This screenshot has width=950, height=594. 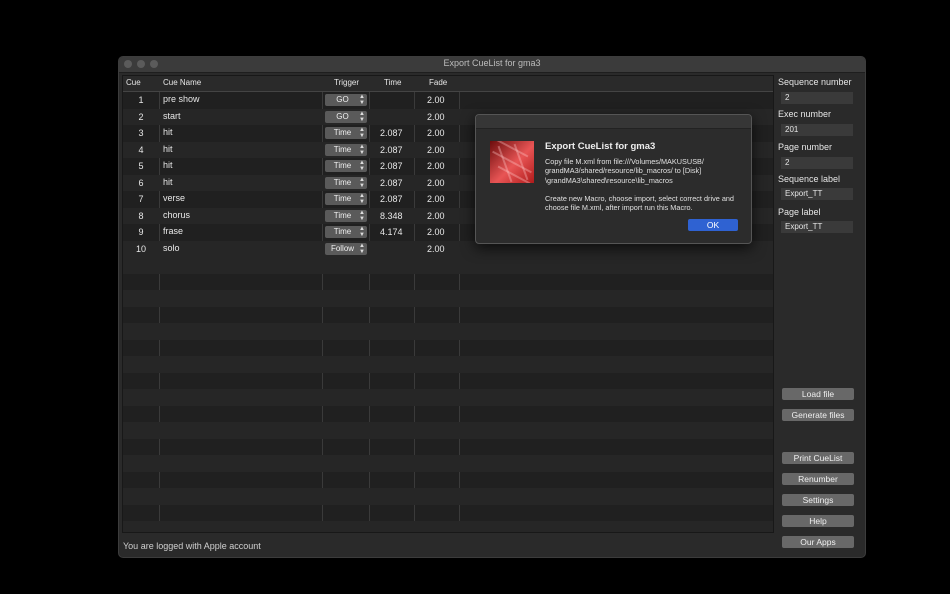 What do you see at coordinates (809, 179) in the screenshot?
I see `sequence-label-label: Sequence label` at bounding box center [809, 179].